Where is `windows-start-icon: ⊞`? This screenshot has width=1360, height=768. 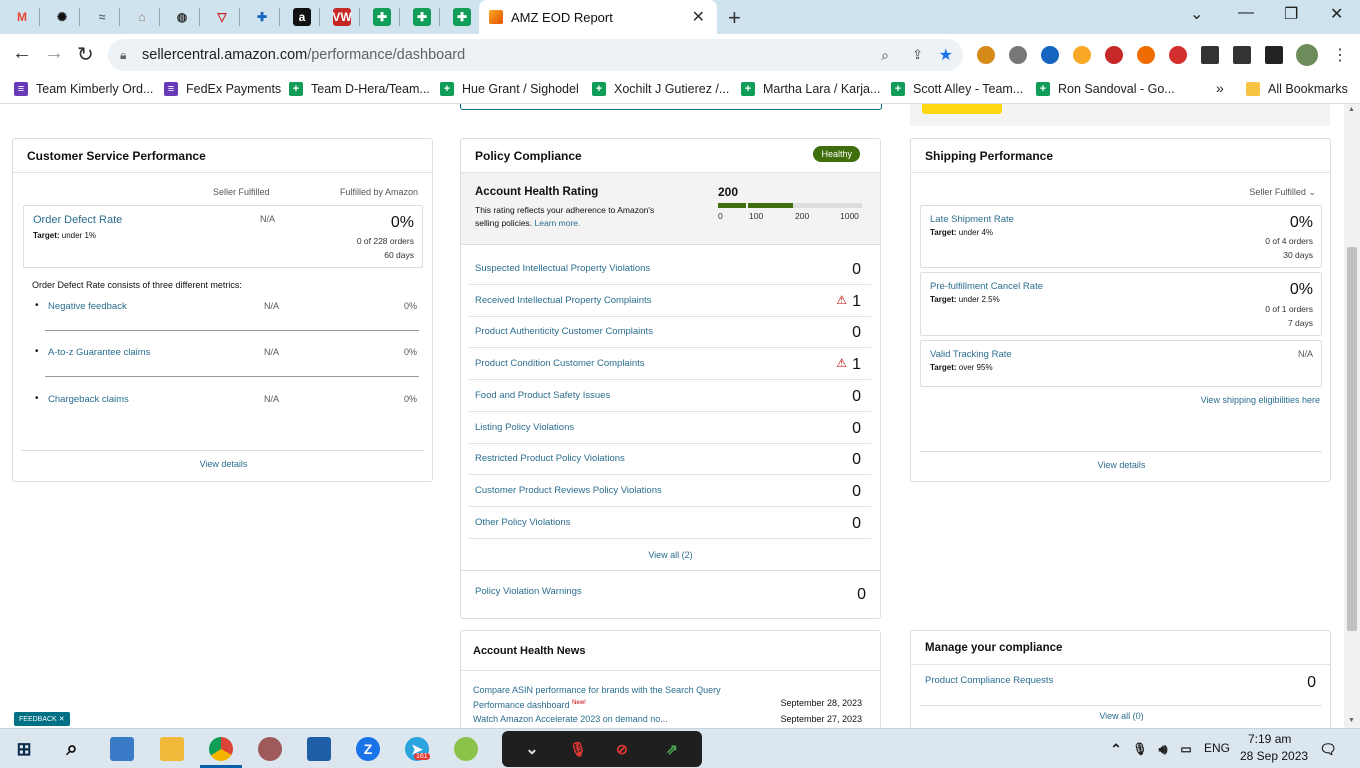 windows-start-icon: ⊞ is located at coordinates (24, 749).